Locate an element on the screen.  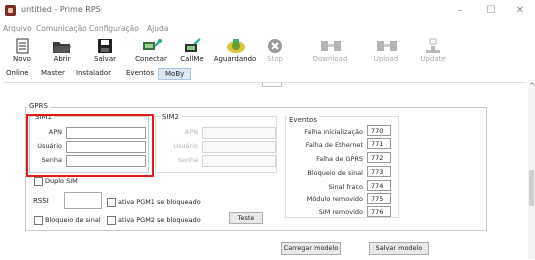
callme-button: CallMe is located at coordinates (192, 53).